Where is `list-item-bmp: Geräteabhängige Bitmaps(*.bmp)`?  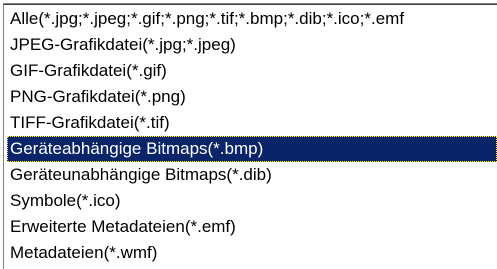 list-item-bmp: Geräteabhängige Bitmaps(*.bmp) is located at coordinates (252, 149).